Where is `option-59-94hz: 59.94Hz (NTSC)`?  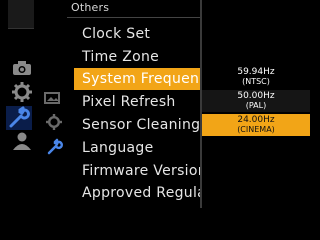
option-59-94hz: 59.94Hz (NTSC) is located at coordinates (256, 77).